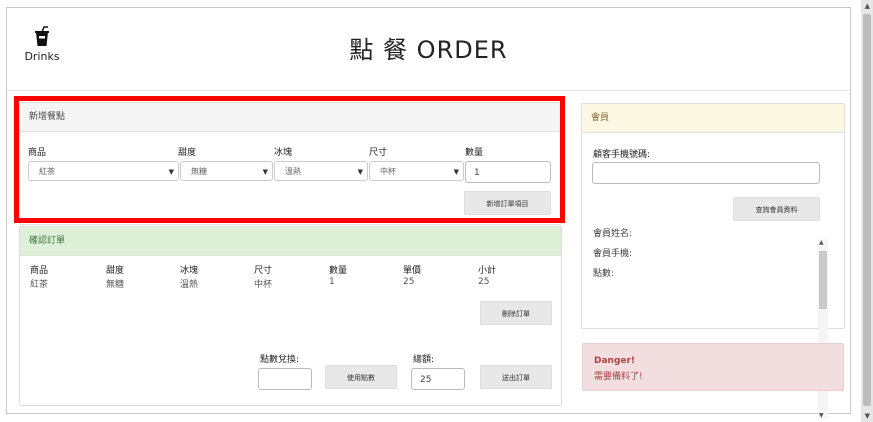 The image size is (873, 422). I want to click on page-title: 點 餐 ORDER, so click(428, 50).